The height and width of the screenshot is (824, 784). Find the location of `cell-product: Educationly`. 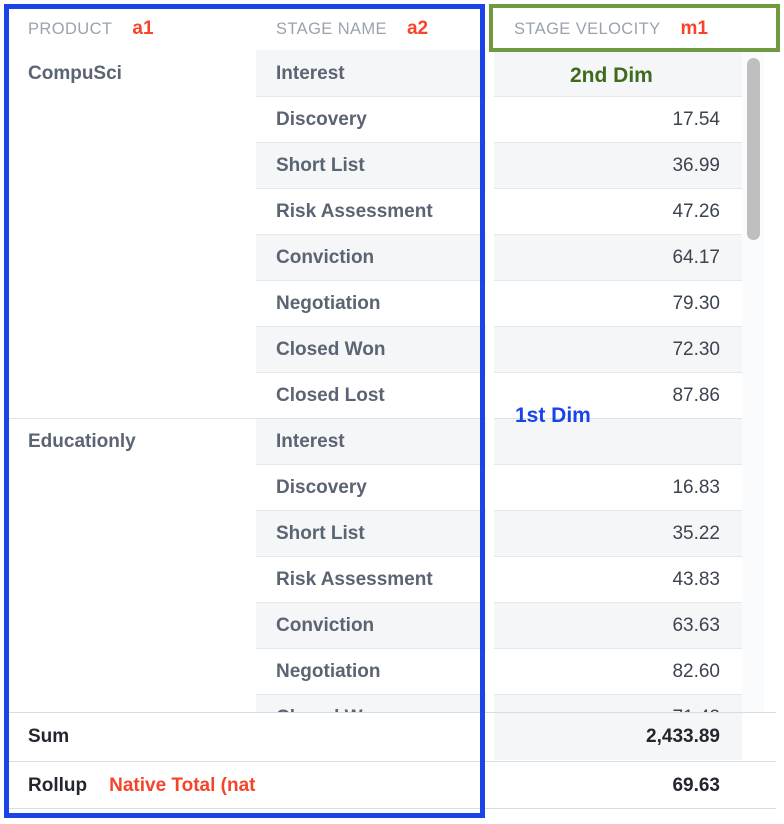

cell-product: Educationly is located at coordinates (132, 441).